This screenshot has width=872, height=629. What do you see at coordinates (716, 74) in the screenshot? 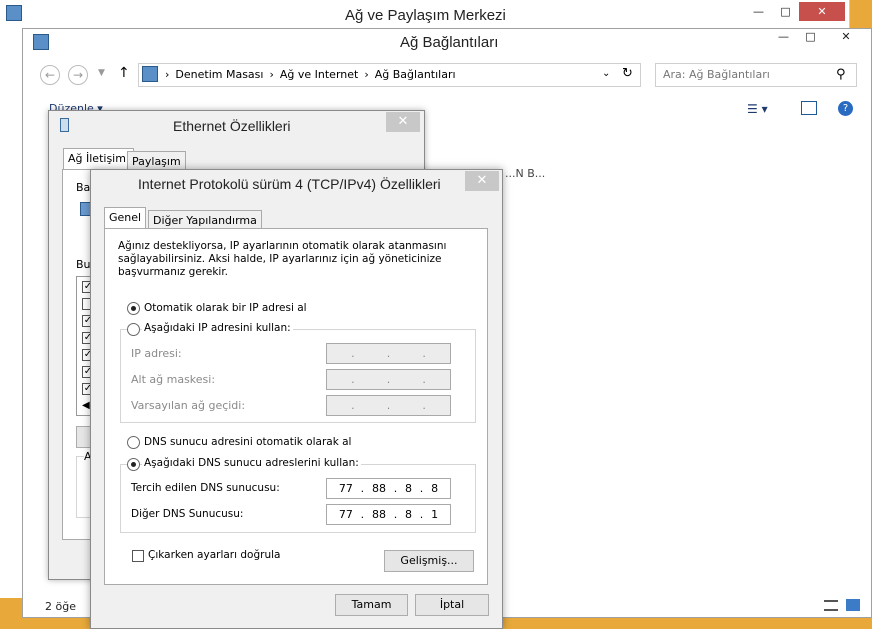
I see `search-placeholder: Ara: Ağ Bağlantıları` at bounding box center [716, 74].